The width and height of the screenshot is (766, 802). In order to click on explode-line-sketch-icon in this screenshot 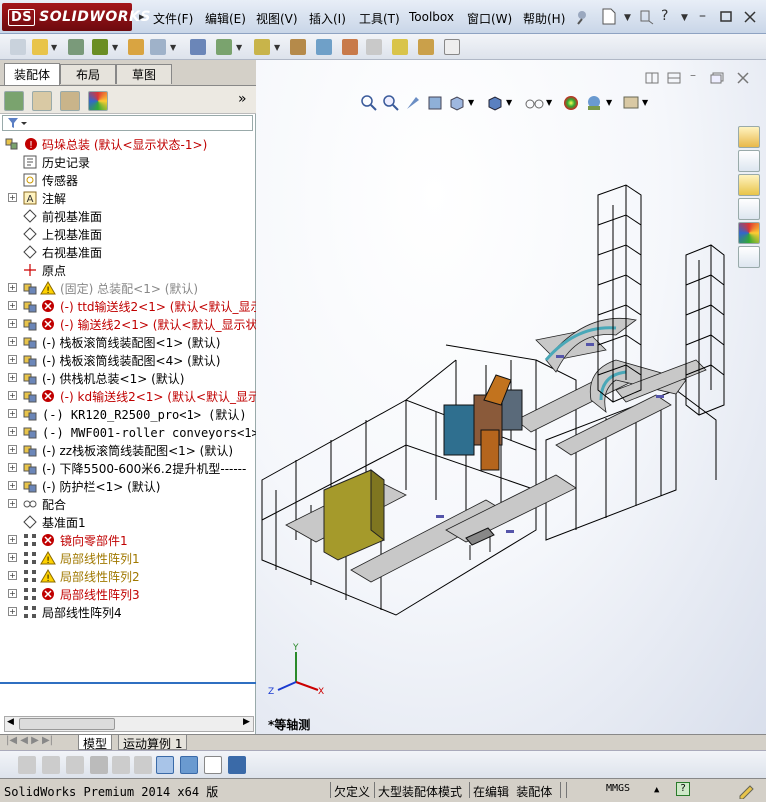, I will do `click(374, 47)`.